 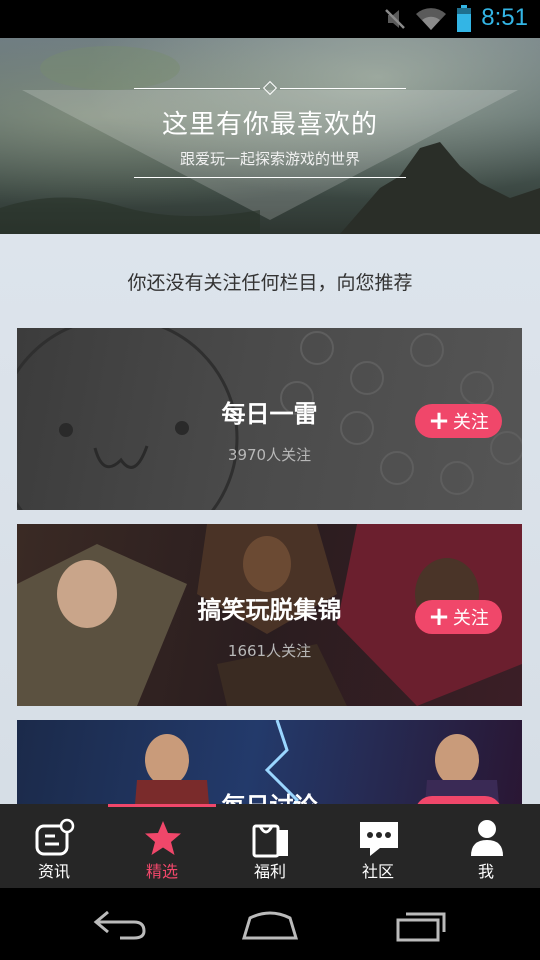 I want to click on bag-icon, so click(x=270, y=841).